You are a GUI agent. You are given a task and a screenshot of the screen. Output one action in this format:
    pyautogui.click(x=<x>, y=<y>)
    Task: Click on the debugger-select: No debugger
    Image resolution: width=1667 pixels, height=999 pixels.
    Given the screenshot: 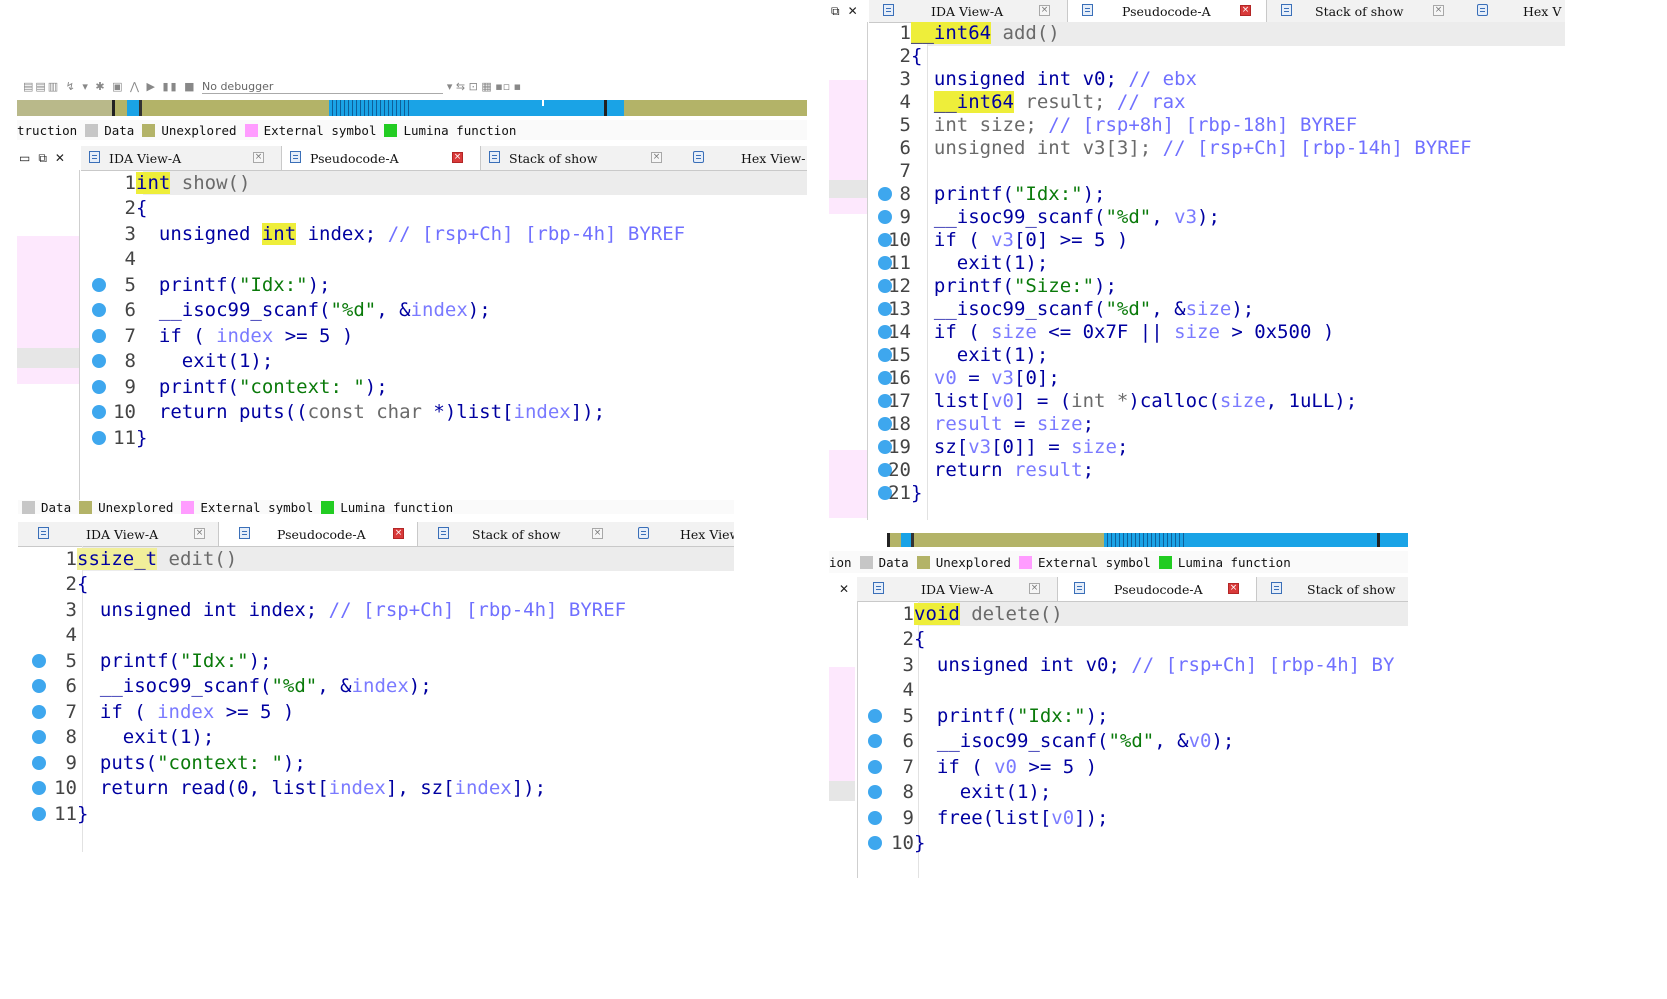 What is the action you would take?
    pyautogui.click(x=322, y=87)
    